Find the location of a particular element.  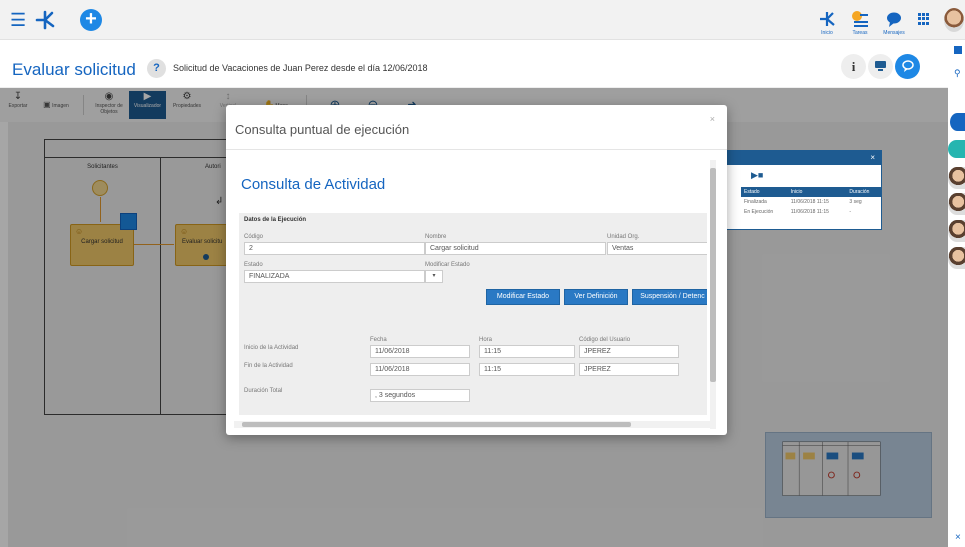

vertical-scrollbar is located at coordinates (713, 294).